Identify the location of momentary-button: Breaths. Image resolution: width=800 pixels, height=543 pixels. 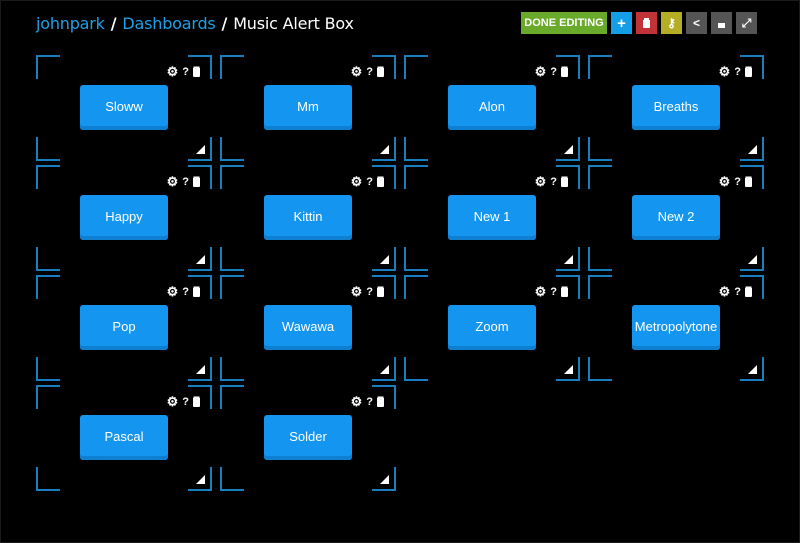
(676, 107).